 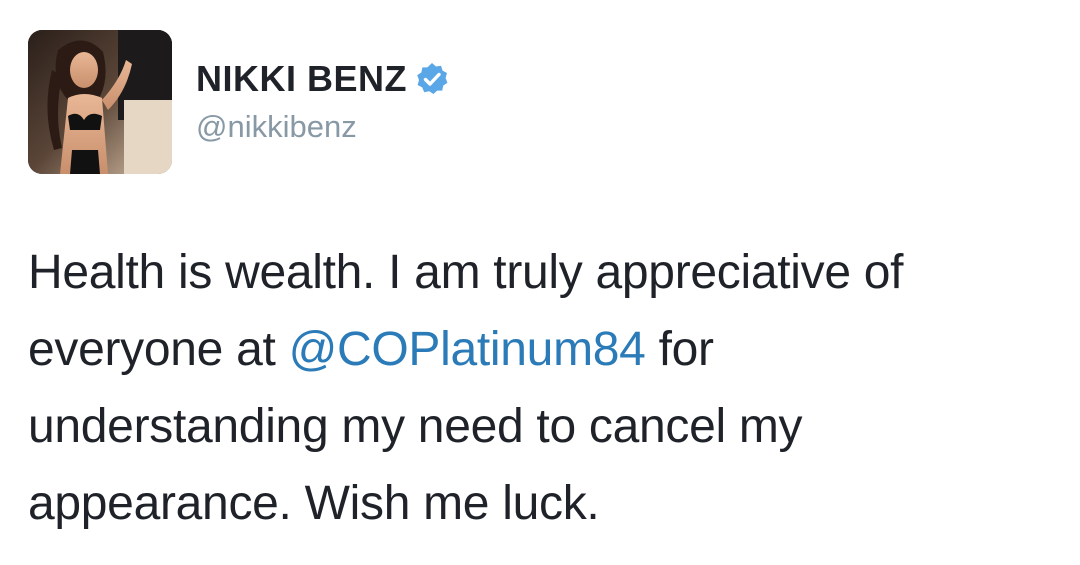 I want to click on mention-link: @COPlatinum84, so click(x=467, y=349).